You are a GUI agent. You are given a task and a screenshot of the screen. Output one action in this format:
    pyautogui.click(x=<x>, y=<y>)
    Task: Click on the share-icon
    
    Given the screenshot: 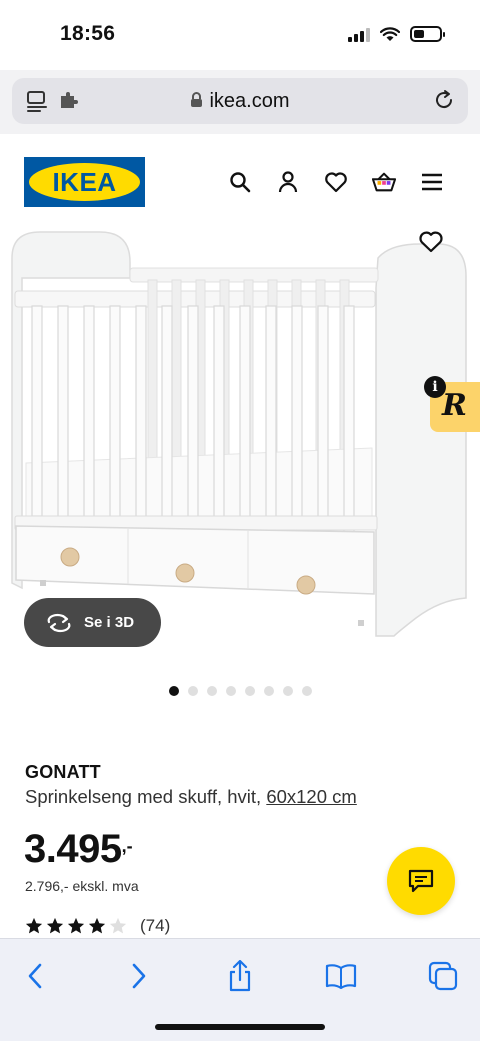 What is the action you would take?
    pyautogui.click(x=240, y=976)
    